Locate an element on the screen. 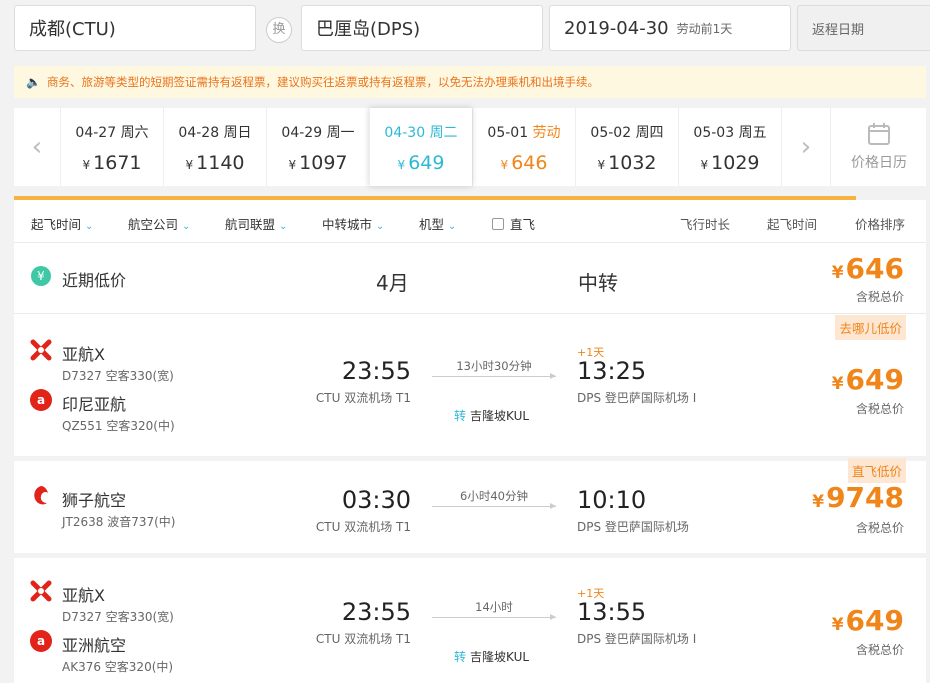  filter-aircraft: 机型 ⌄ is located at coordinates (437, 223).